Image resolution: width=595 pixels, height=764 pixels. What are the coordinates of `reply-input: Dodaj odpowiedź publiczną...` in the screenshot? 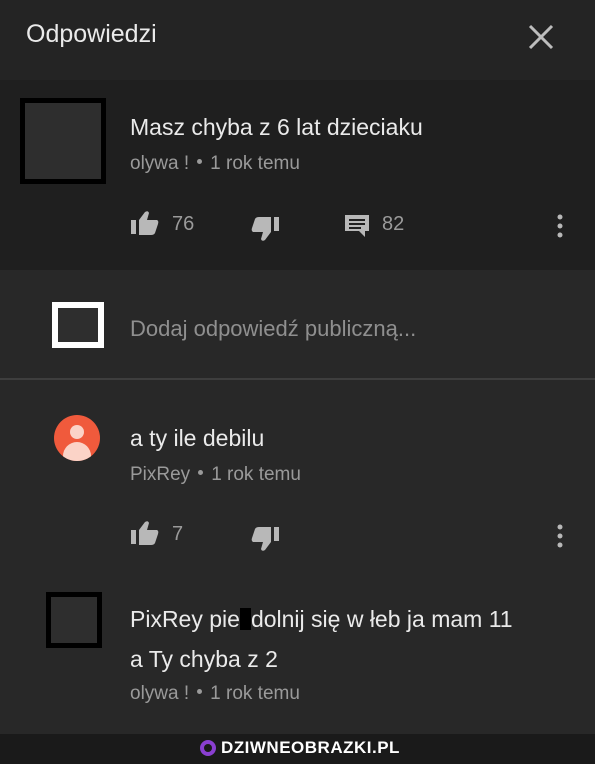 It's located at (273, 329).